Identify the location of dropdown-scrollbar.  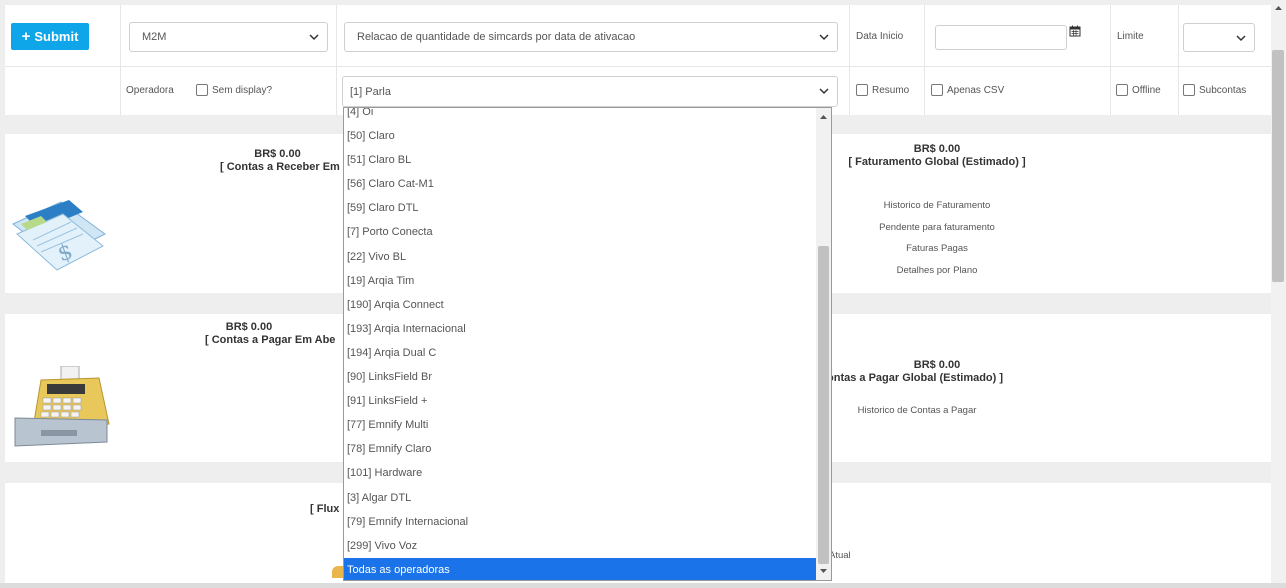
(823, 344).